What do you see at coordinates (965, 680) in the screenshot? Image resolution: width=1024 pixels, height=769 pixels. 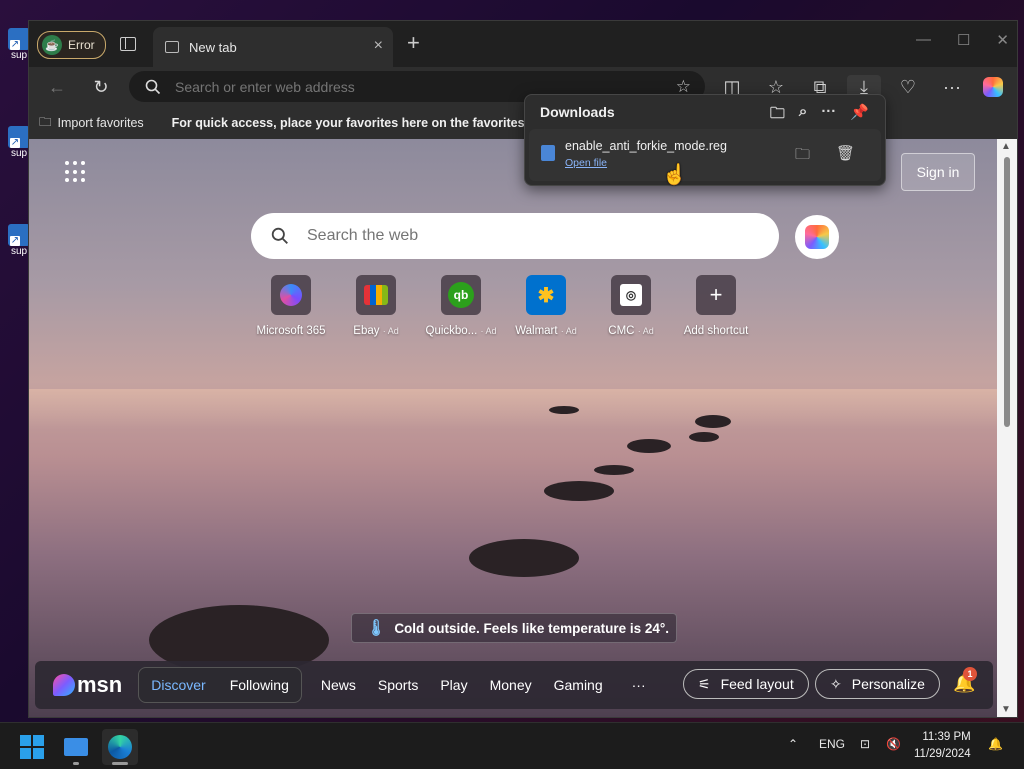 I see `notifications-bell-icon: 🔔 1` at bounding box center [965, 680].